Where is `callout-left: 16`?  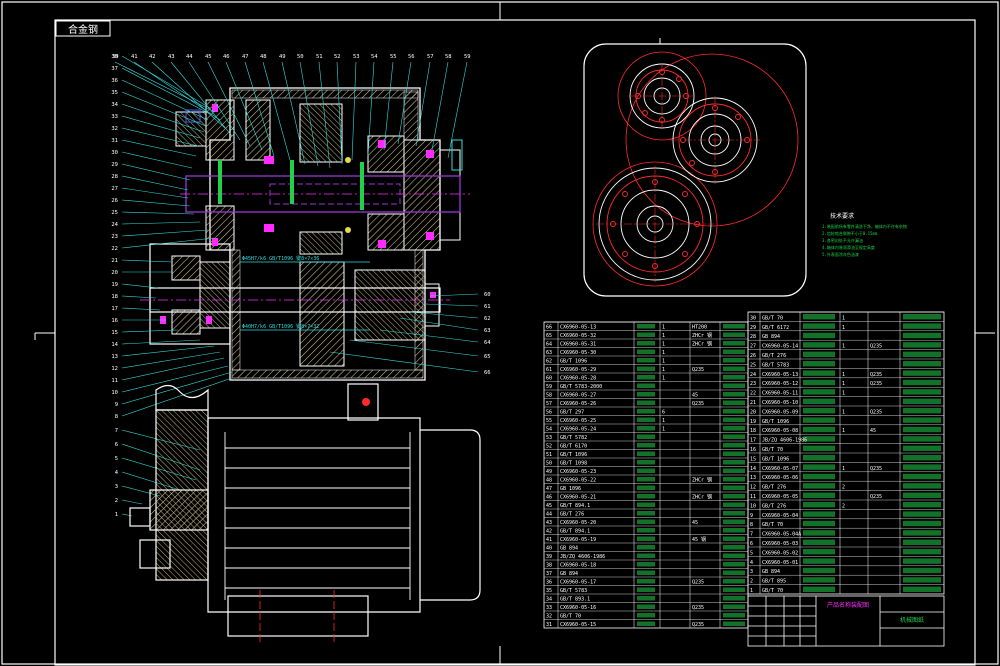
callout-left: 16 is located at coordinates (114, 321).